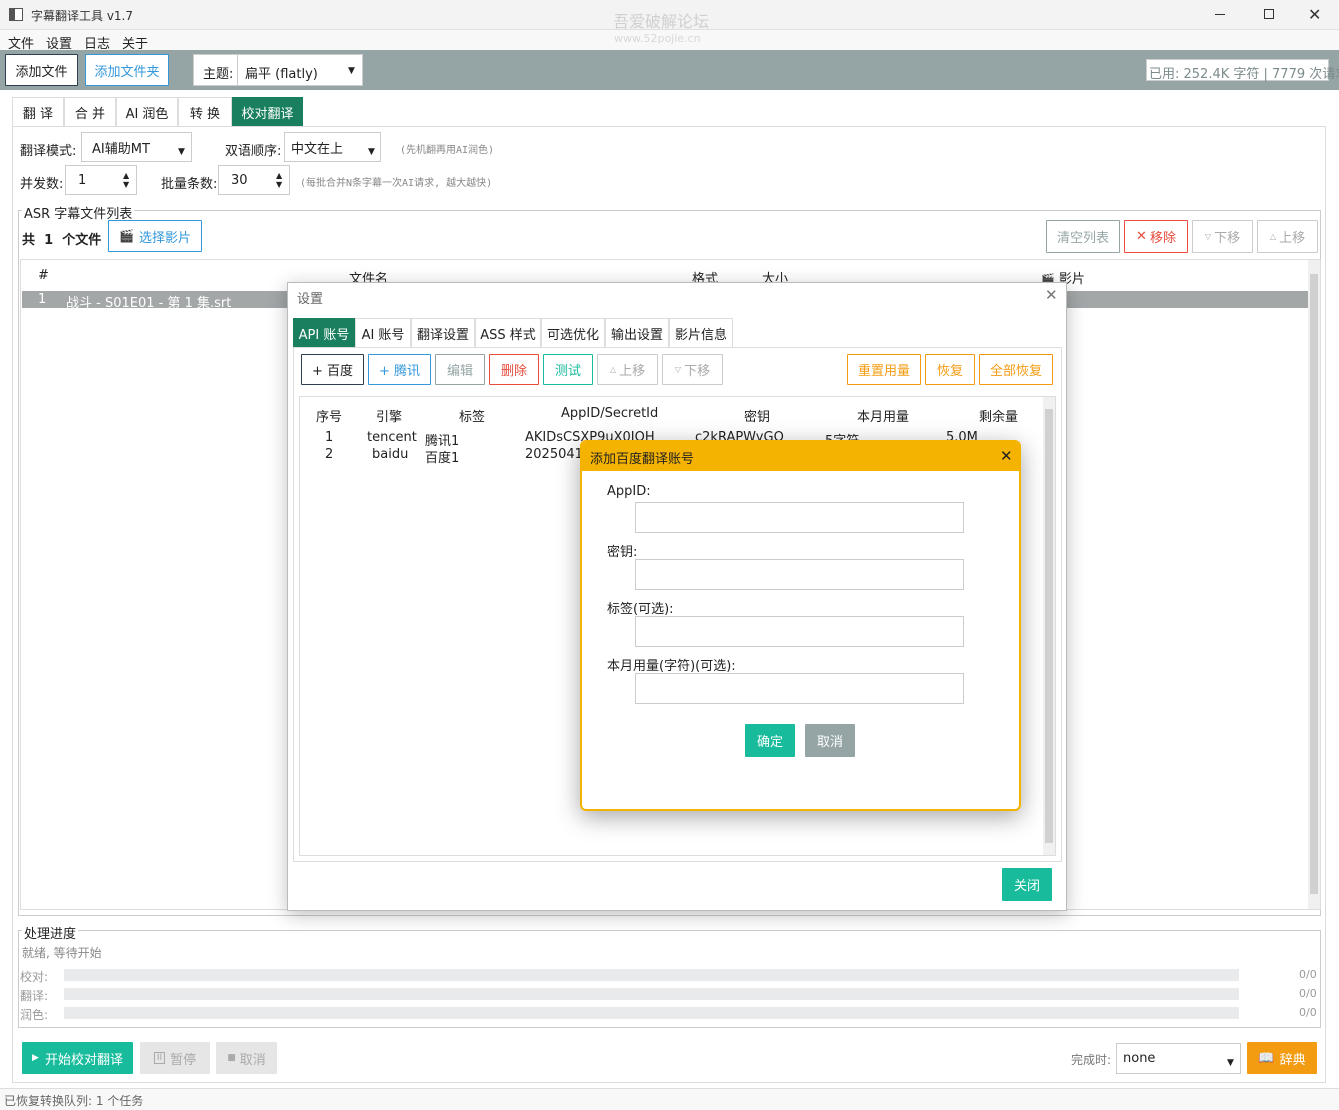 The width and height of the screenshot is (1339, 1110). Describe the element at coordinates (651, 1013) in the screenshot. I see `polish-progress` at that location.